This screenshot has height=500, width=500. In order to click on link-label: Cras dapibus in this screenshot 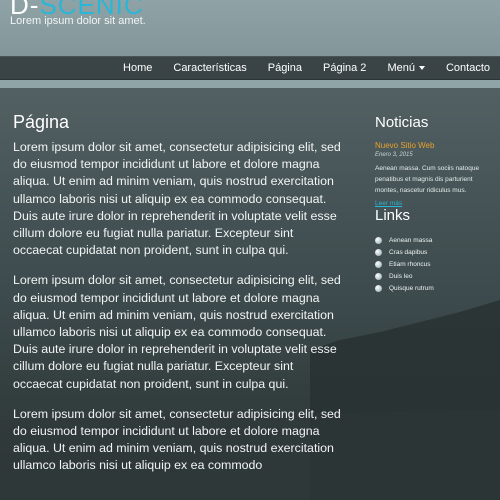, I will do `click(408, 252)`.